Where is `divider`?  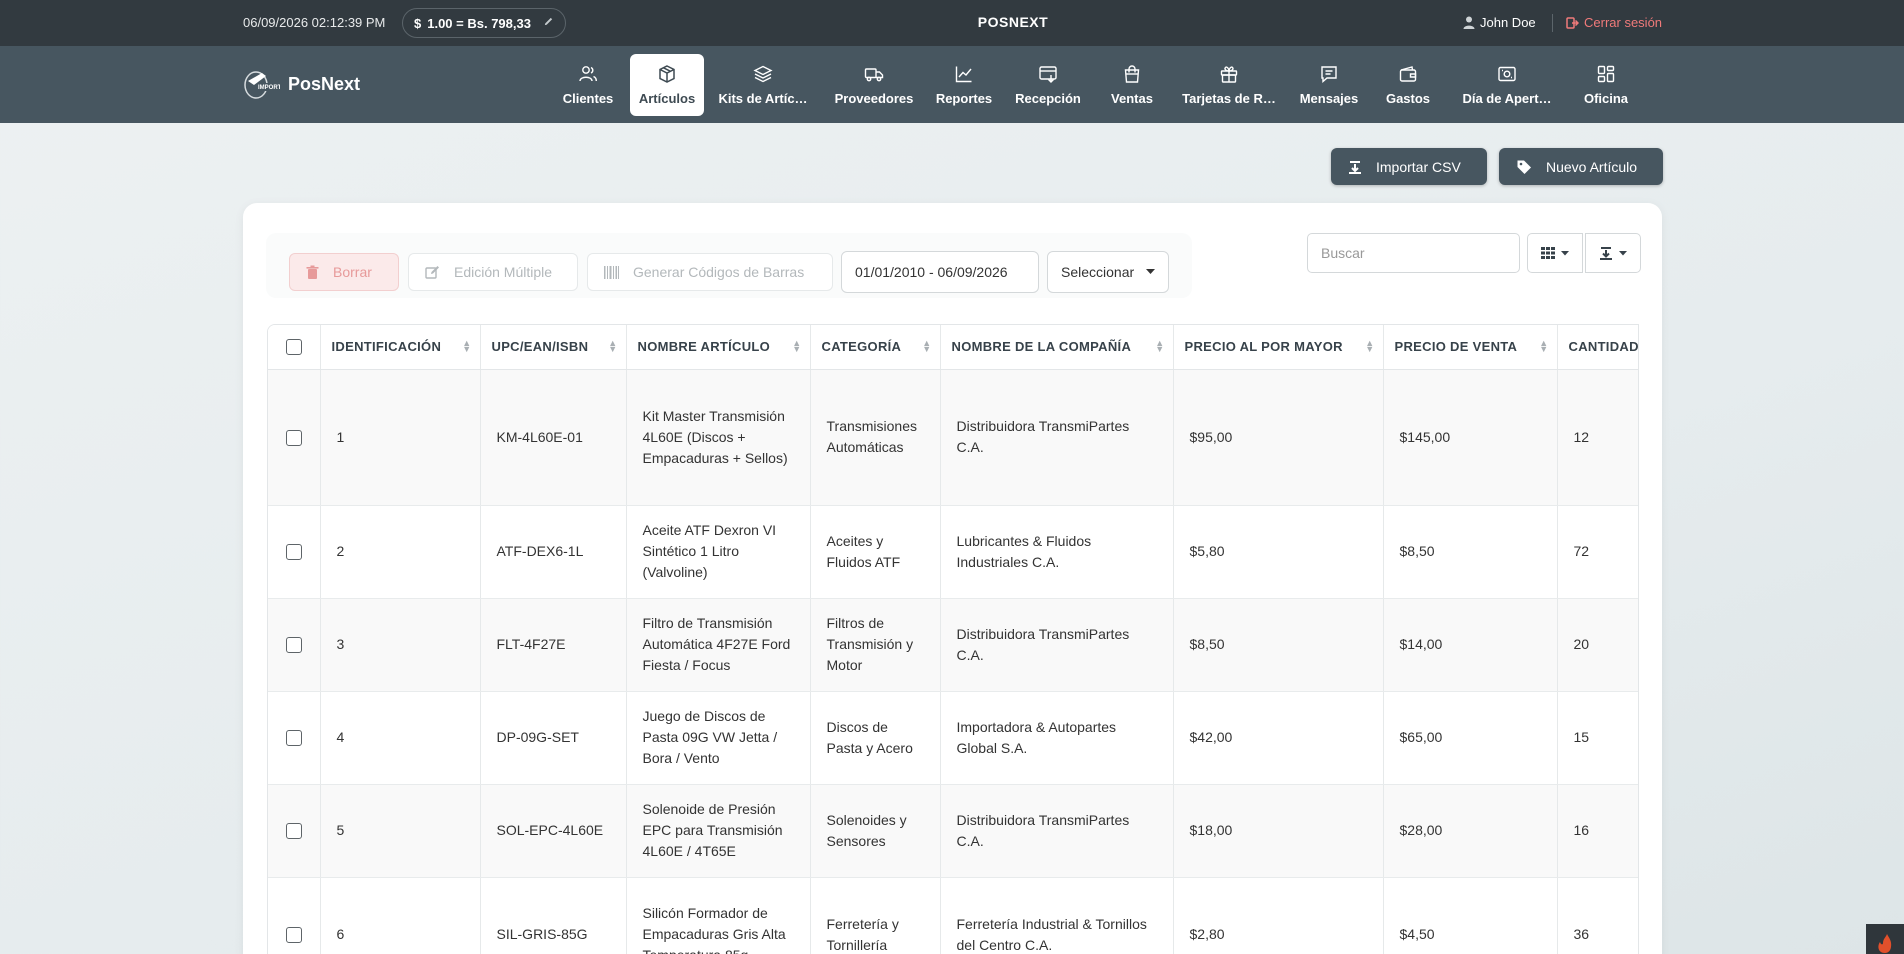
divider is located at coordinates (1552, 23).